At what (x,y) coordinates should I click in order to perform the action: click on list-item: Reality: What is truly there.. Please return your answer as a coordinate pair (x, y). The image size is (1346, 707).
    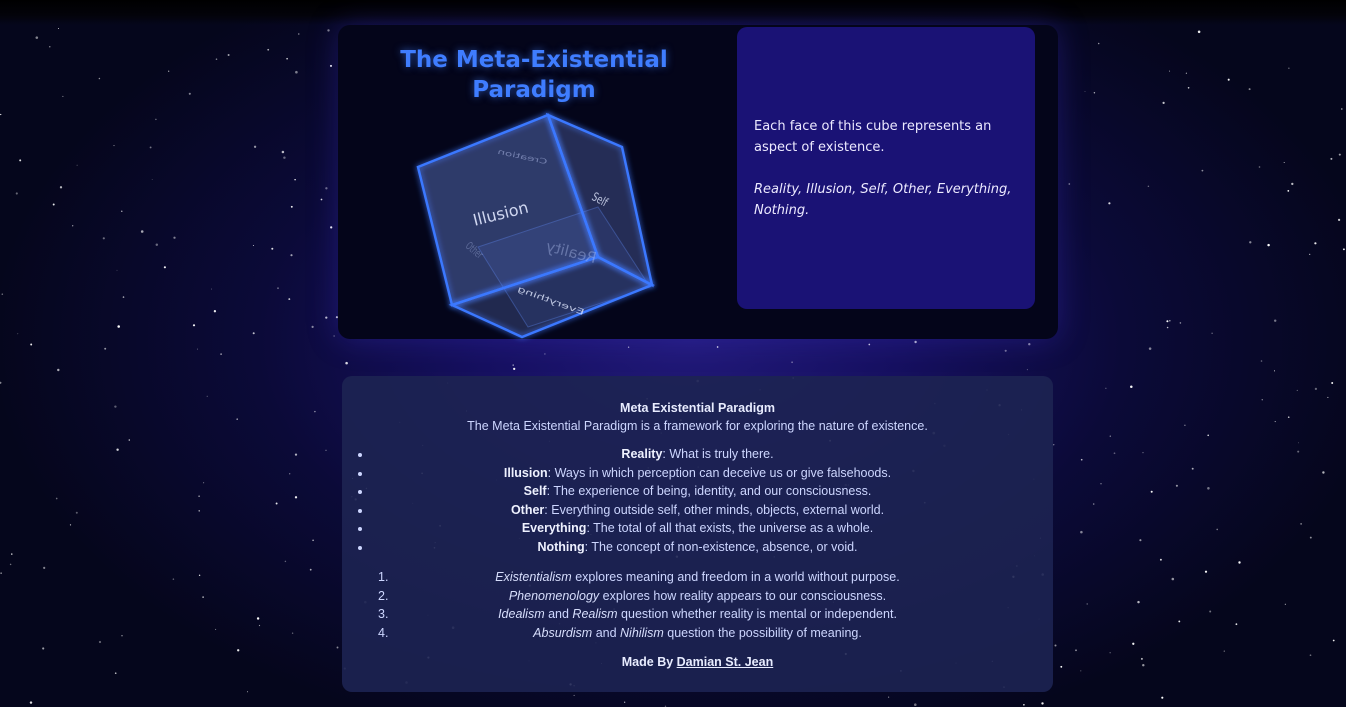
    Looking at the image, I should click on (697, 454).